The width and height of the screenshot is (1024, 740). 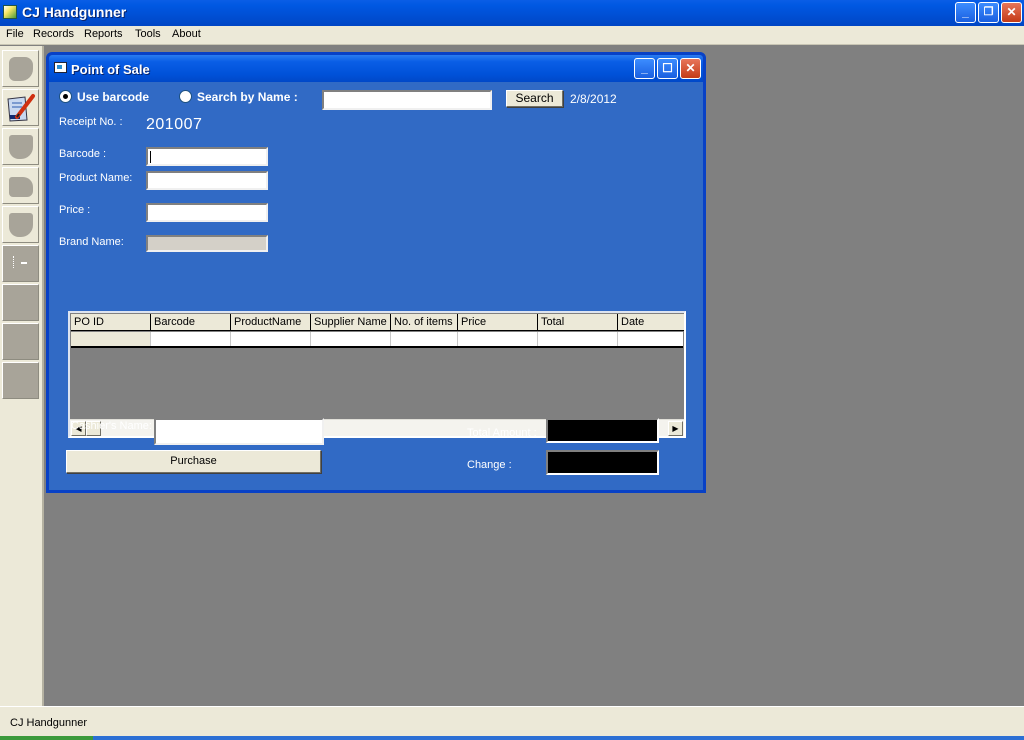 I want to click on cell-supplier-name, so click(x=351, y=339).